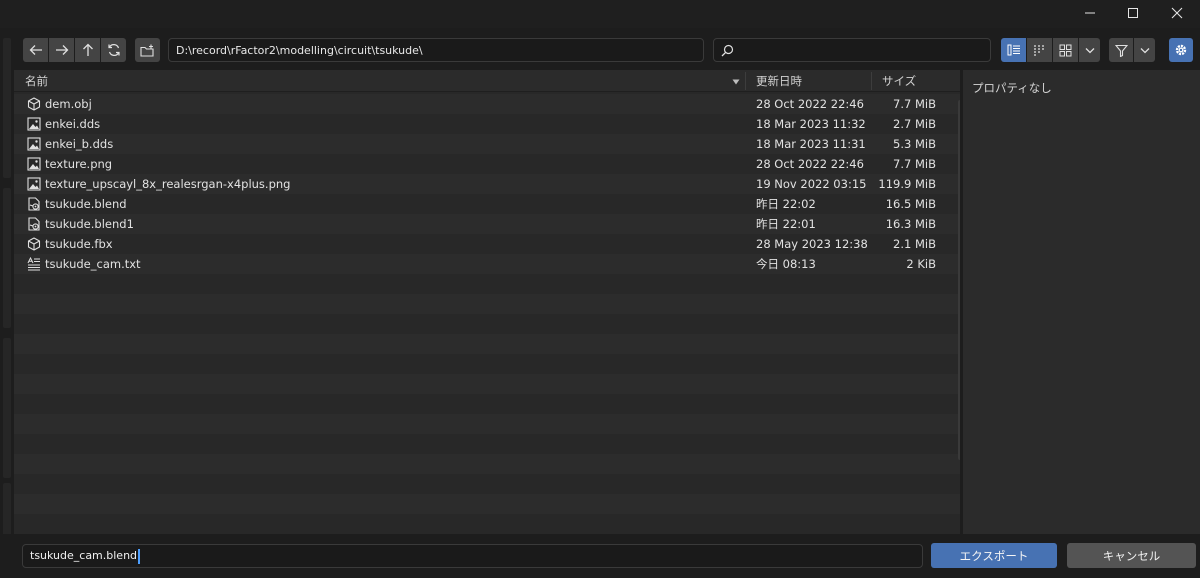 This screenshot has height=578, width=1200. Describe the element at coordinates (93, 264) in the screenshot. I see `file-name: tsukude_cam.txt` at that location.